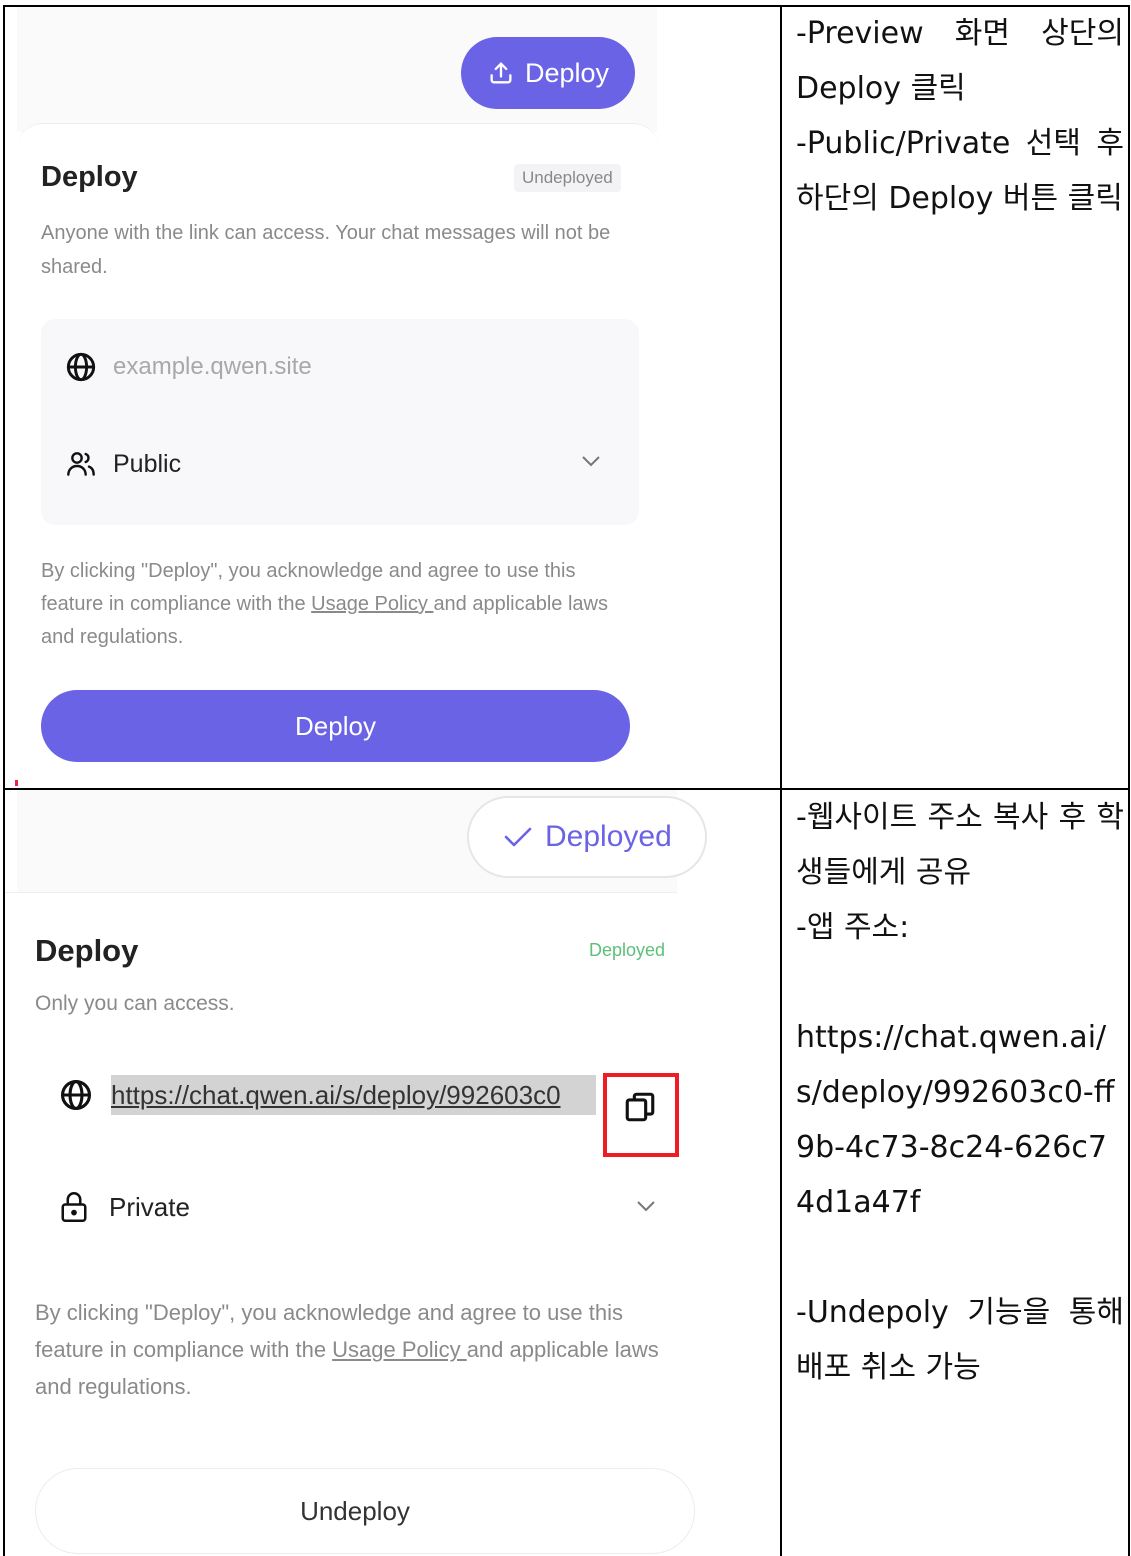 The image size is (1131, 1556). I want to click on deployed-url-row: https://chat.qwen.ai/s/deploy/992603c0, so click(327, 1095).